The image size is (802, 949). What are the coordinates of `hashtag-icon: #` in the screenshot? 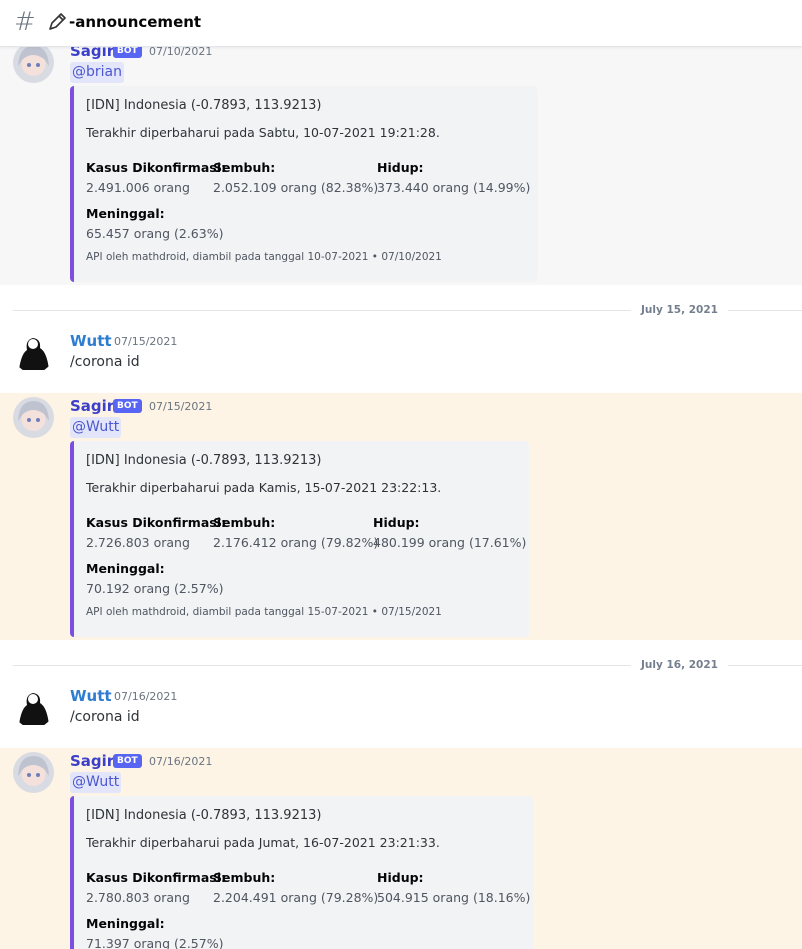 It's located at (25, 22).